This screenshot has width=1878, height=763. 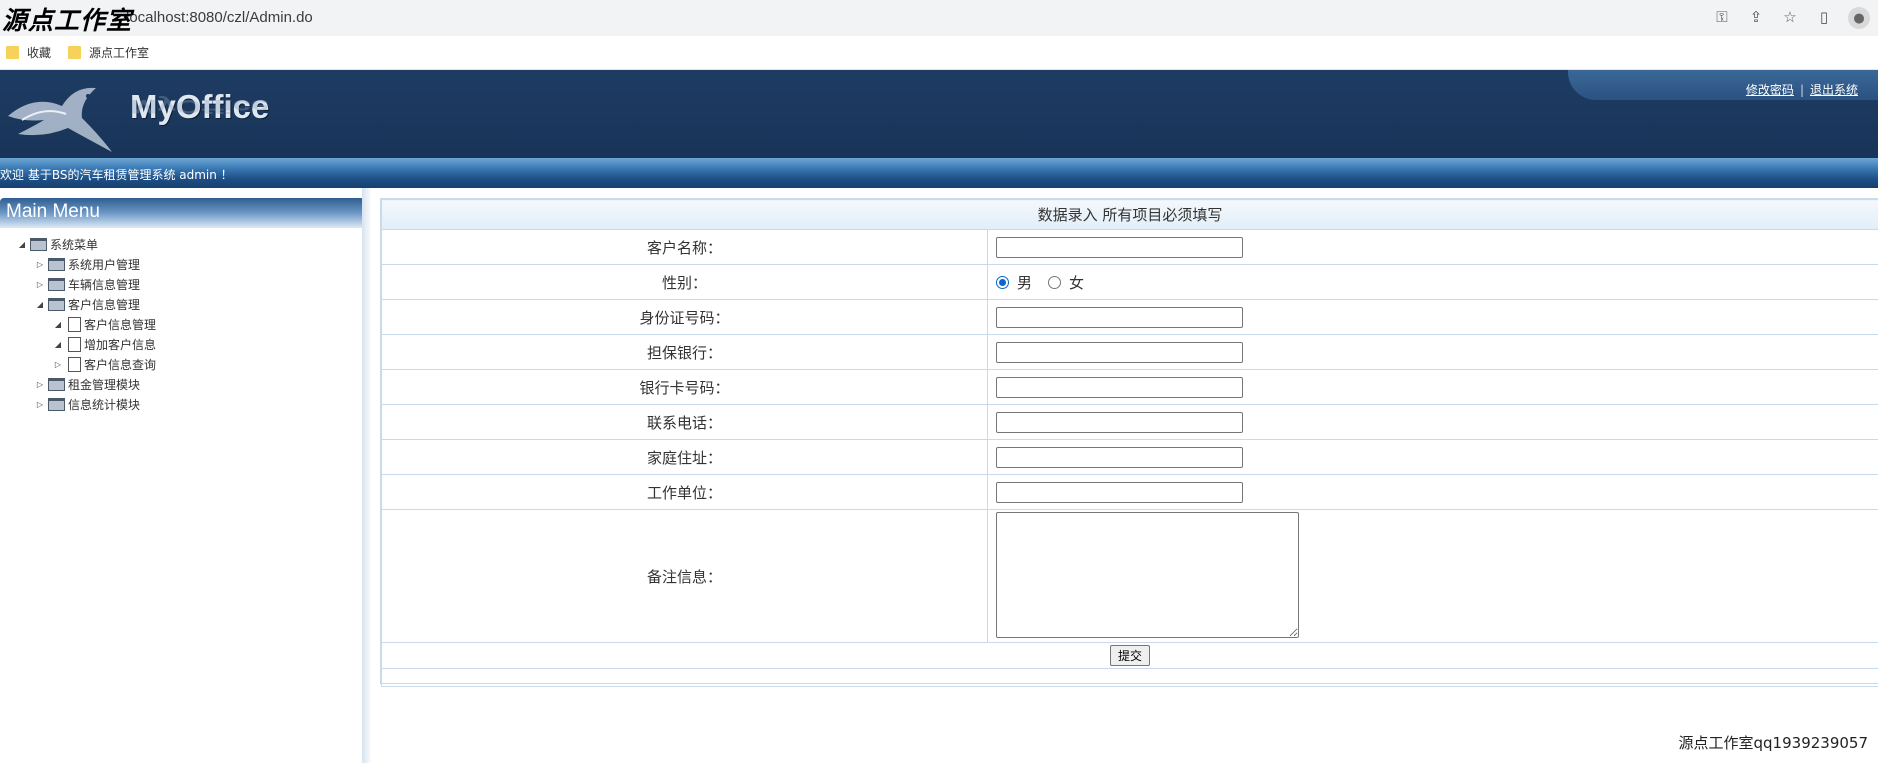 I want to click on tree-node-customer-manage: ◢ 客户信息管理, so click(x=104, y=324).